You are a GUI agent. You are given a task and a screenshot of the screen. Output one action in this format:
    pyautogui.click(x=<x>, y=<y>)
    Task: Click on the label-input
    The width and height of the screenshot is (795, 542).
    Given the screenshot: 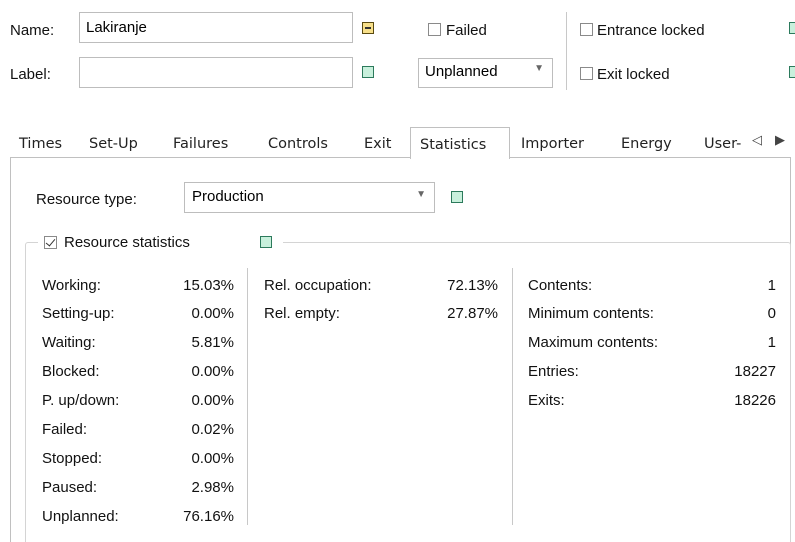 What is the action you would take?
    pyautogui.click(x=216, y=72)
    